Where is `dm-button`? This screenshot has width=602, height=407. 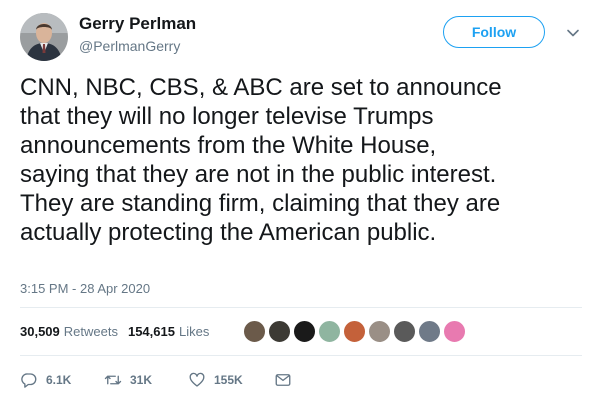 dm-button is located at coordinates (283, 380).